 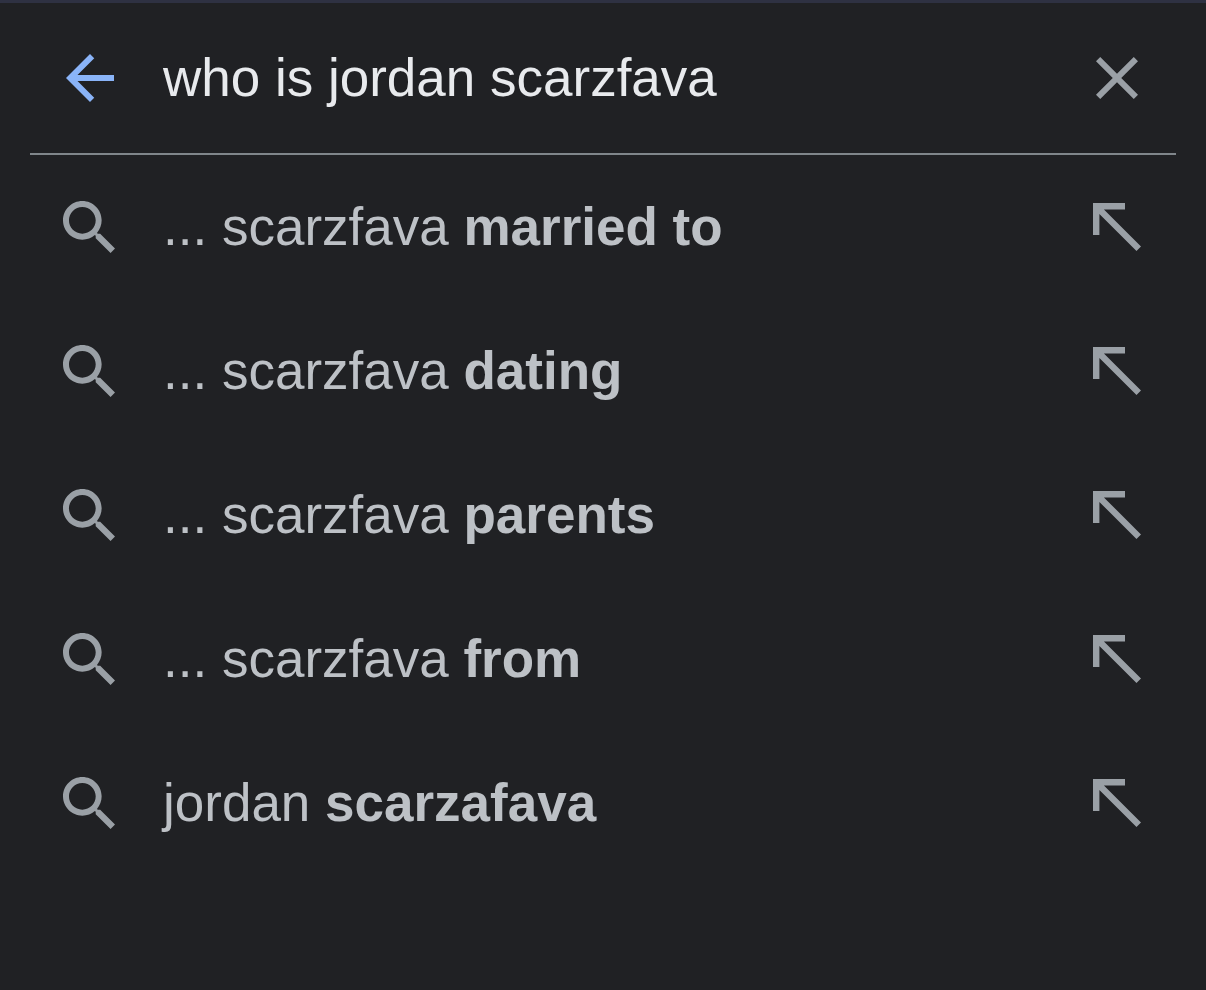 I want to click on suggestion-link: ... scarzfava dating, so click(x=393, y=370).